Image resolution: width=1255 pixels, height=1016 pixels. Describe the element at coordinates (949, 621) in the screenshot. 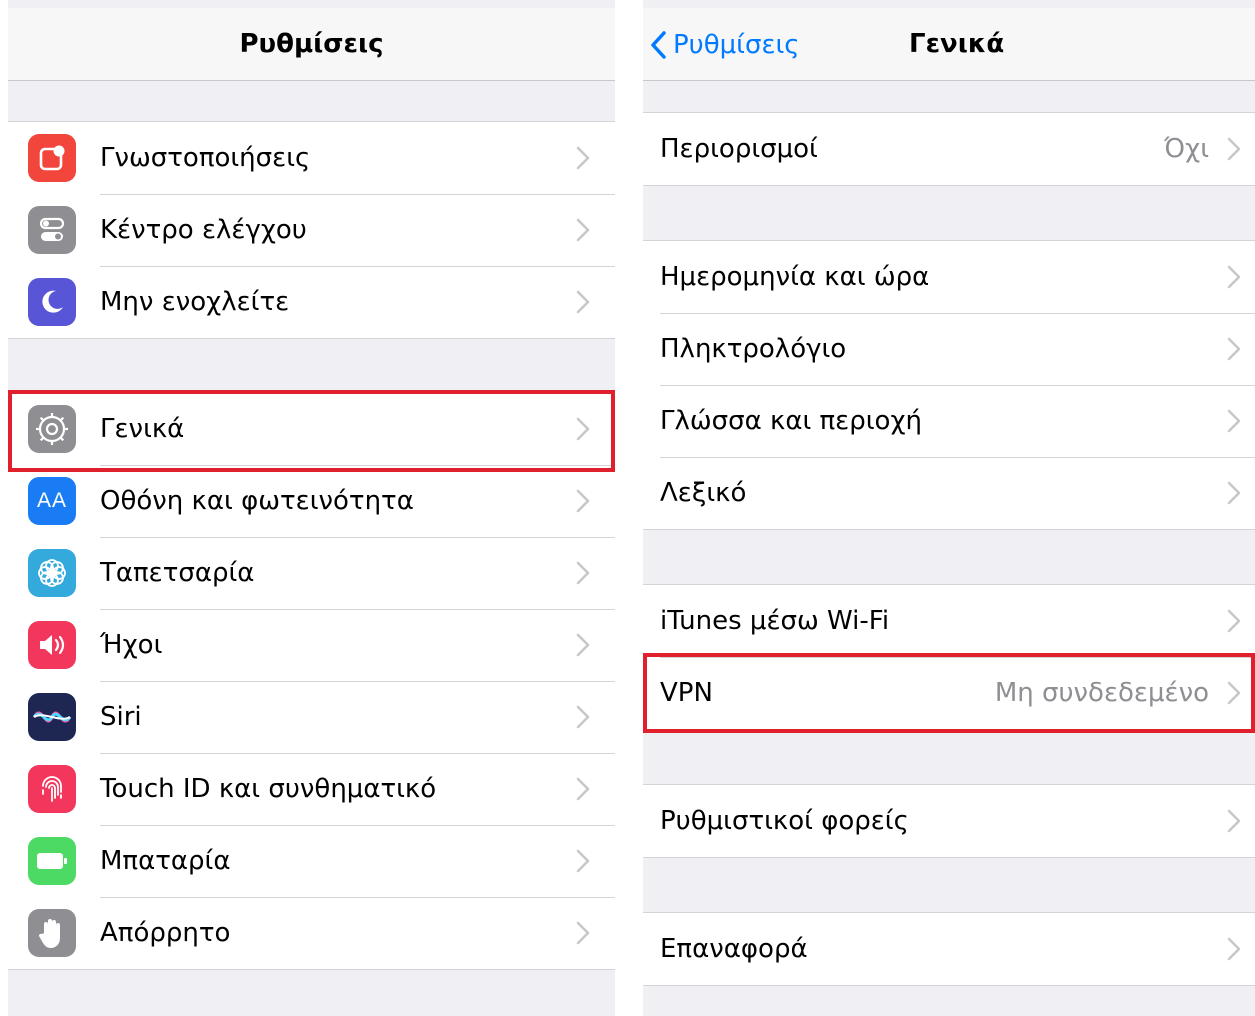

I see `settings-row: iTunes μέσω Wi-Fi` at that location.